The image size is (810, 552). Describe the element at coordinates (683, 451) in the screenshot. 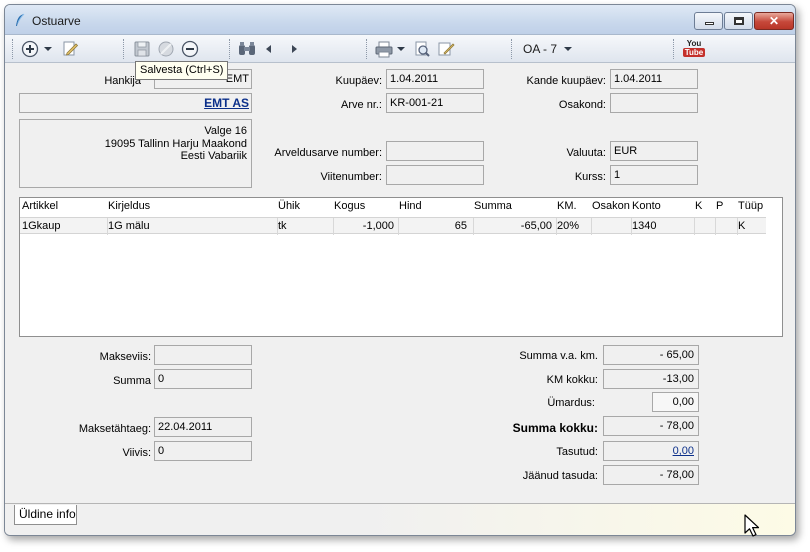

I see `paid-link: 0,00` at that location.